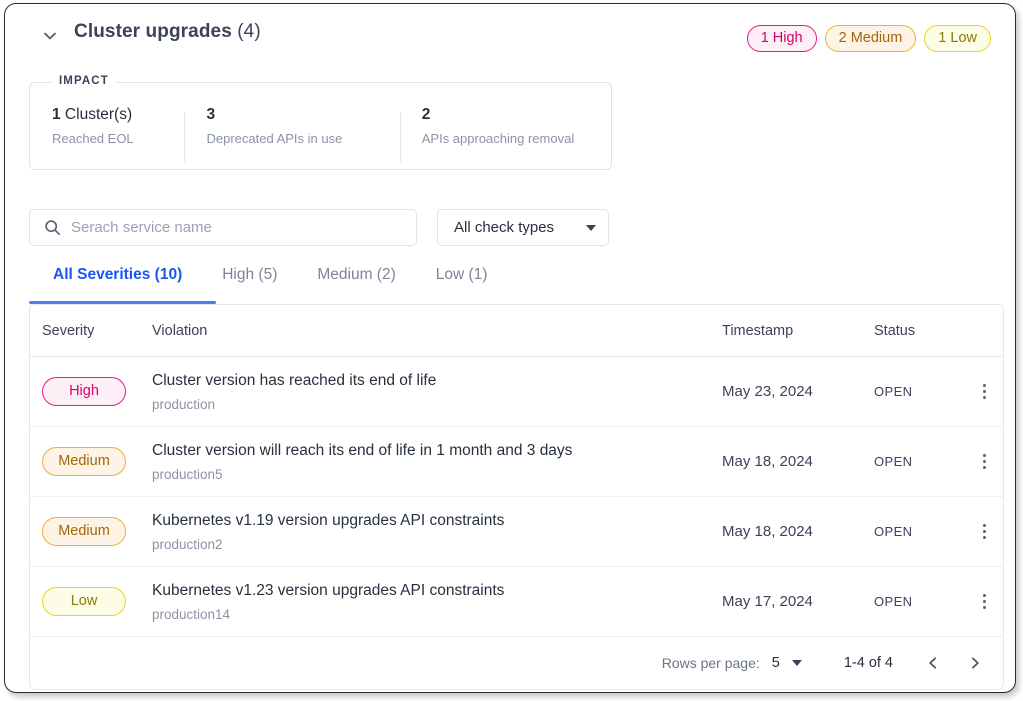 Image resolution: width=1023 pixels, height=701 pixels. Describe the element at coordinates (191, 614) in the screenshot. I see `violation-service: production14` at that location.